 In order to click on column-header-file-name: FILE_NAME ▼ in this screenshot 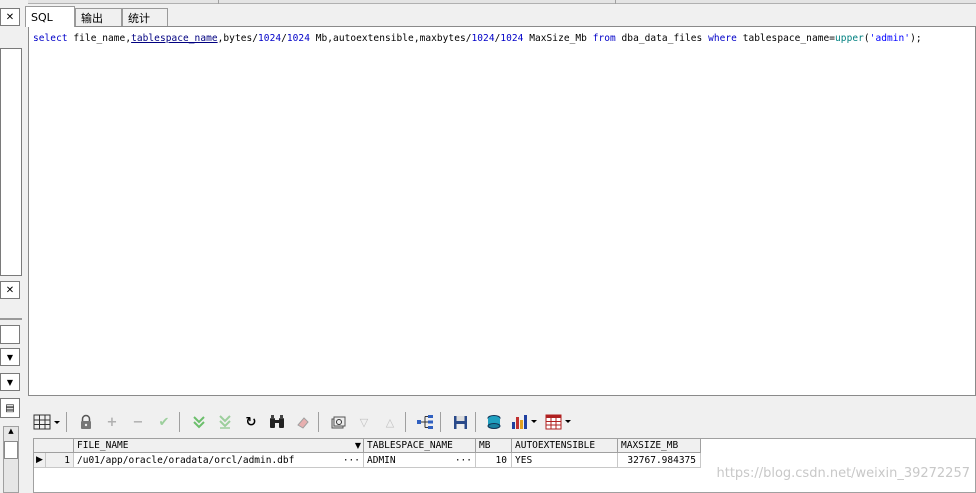, I will do `click(219, 446)`.